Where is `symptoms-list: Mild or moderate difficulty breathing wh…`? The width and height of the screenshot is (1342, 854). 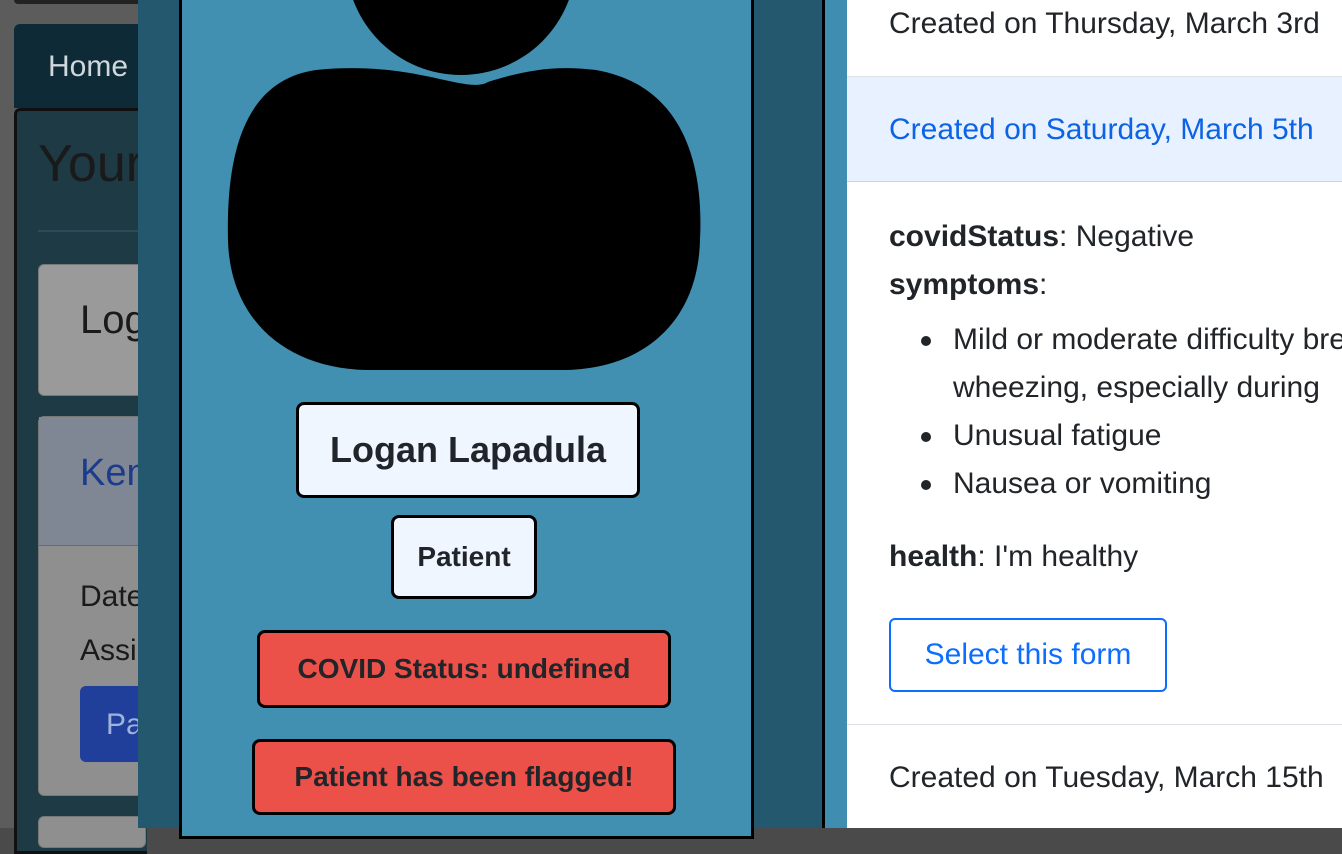 symptoms-list: Mild or moderate difficulty breathing wh… is located at coordinates (1115, 412).